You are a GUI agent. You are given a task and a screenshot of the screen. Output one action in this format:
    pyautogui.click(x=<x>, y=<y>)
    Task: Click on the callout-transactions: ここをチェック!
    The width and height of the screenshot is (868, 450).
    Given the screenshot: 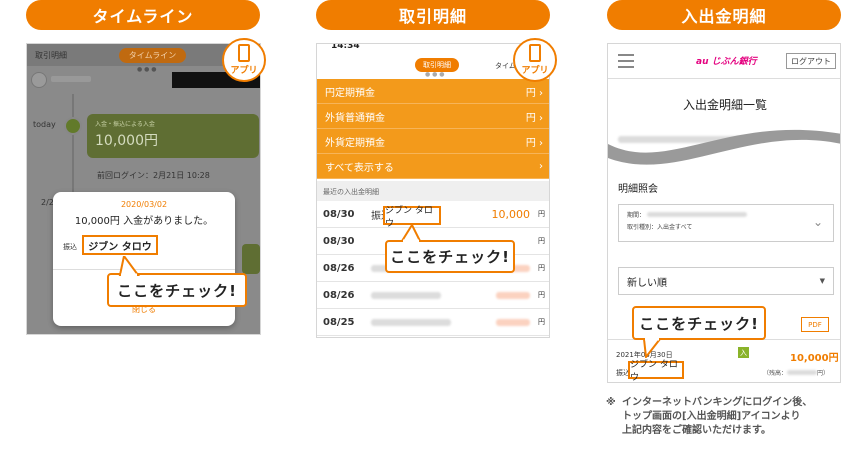 What is the action you would take?
    pyautogui.click(x=450, y=256)
    